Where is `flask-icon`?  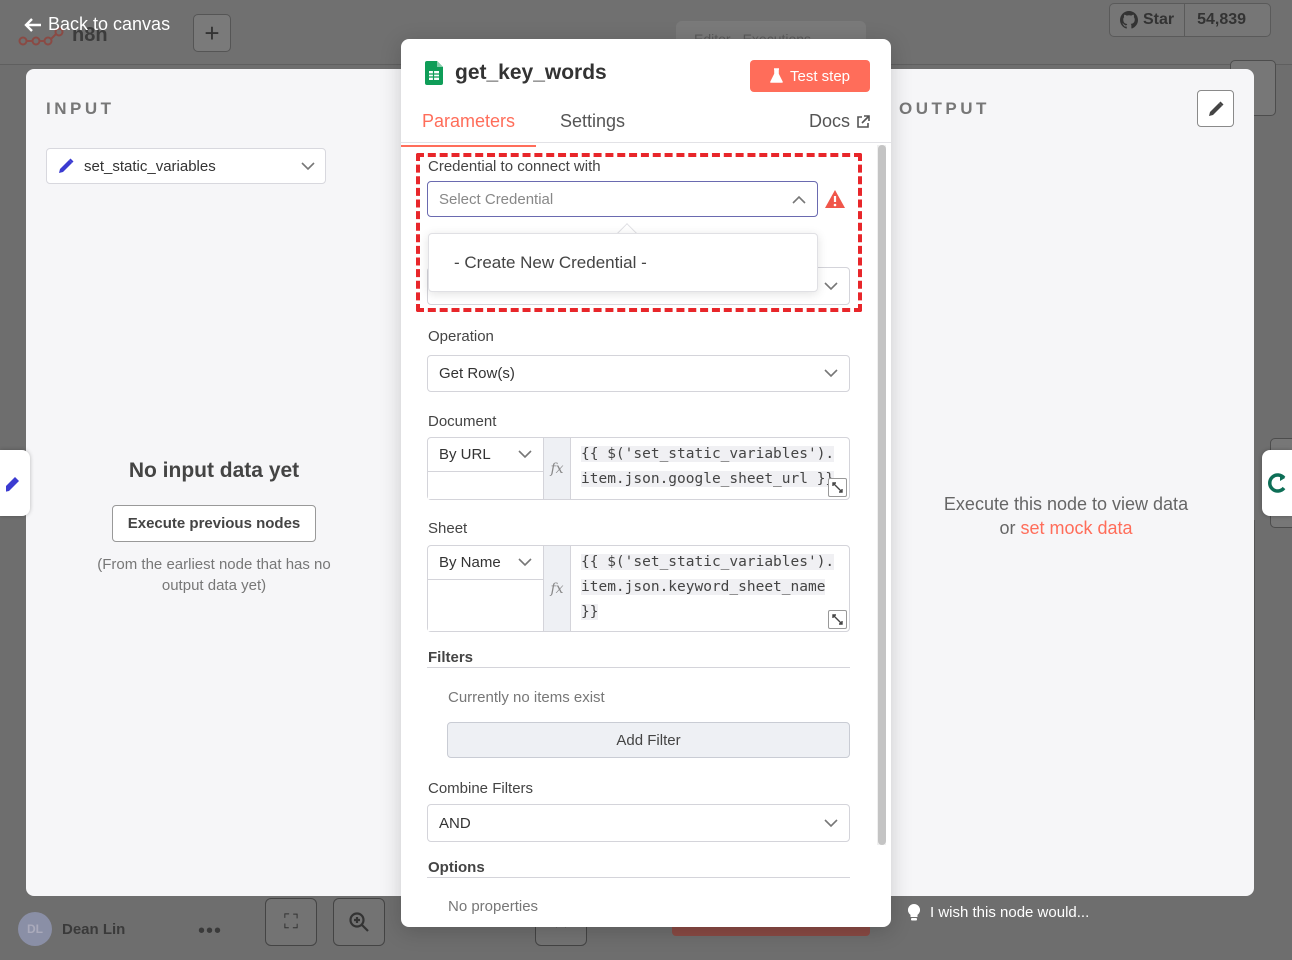 flask-icon is located at coordinates (776, 75).